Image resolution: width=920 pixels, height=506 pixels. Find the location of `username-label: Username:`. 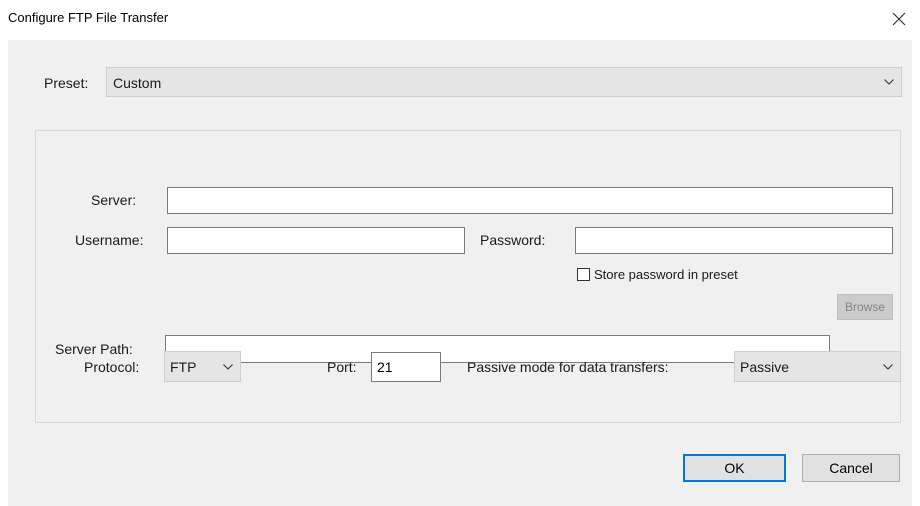

username-label: Username: is located at coordinates (109, 240).